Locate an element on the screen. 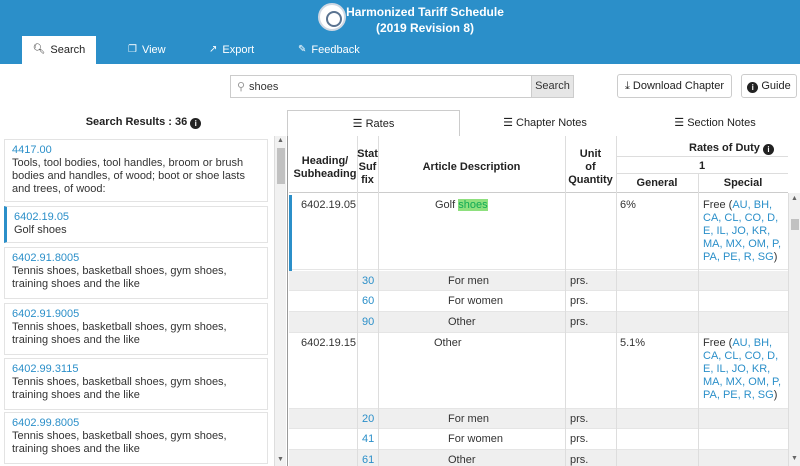  unit-header-line2: of is located at coordinates (590, 167).